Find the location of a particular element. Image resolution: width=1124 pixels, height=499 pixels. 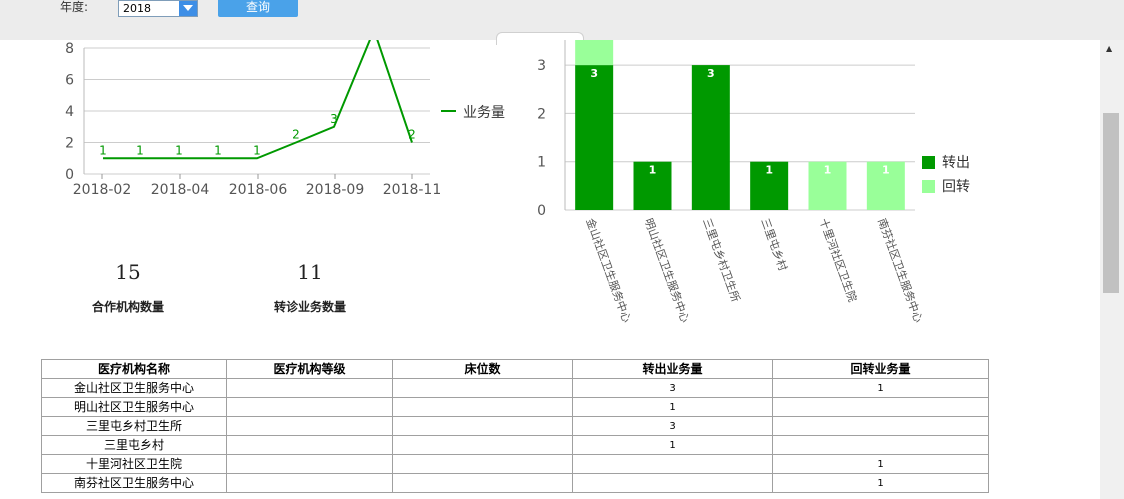

line-chart-y-ticks: 0 2 4 6 8 is located at coordinates (69, 112).